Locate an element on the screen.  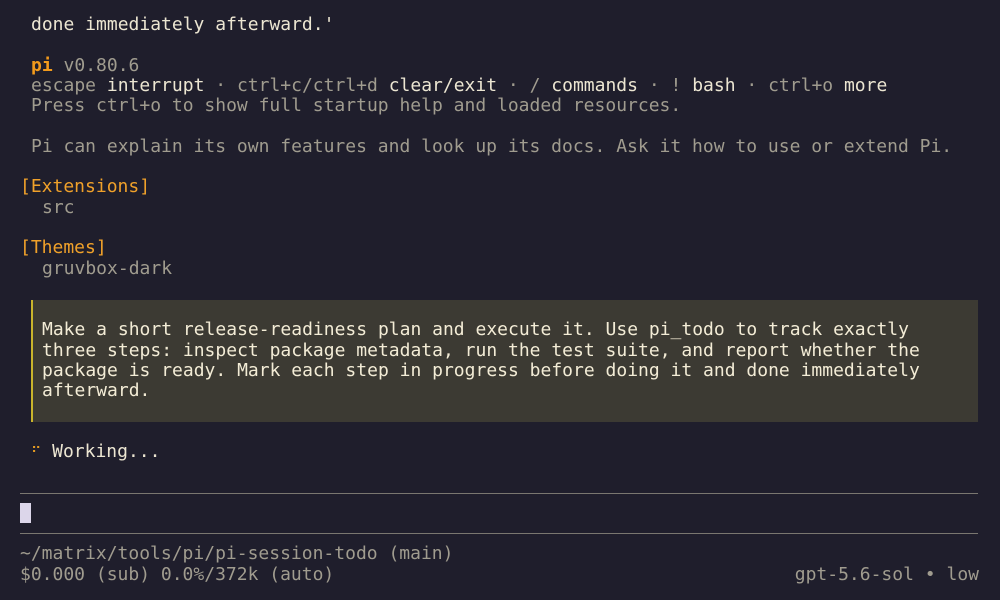
section-title-themes: [Themes] is located at coordinates (63, 247).